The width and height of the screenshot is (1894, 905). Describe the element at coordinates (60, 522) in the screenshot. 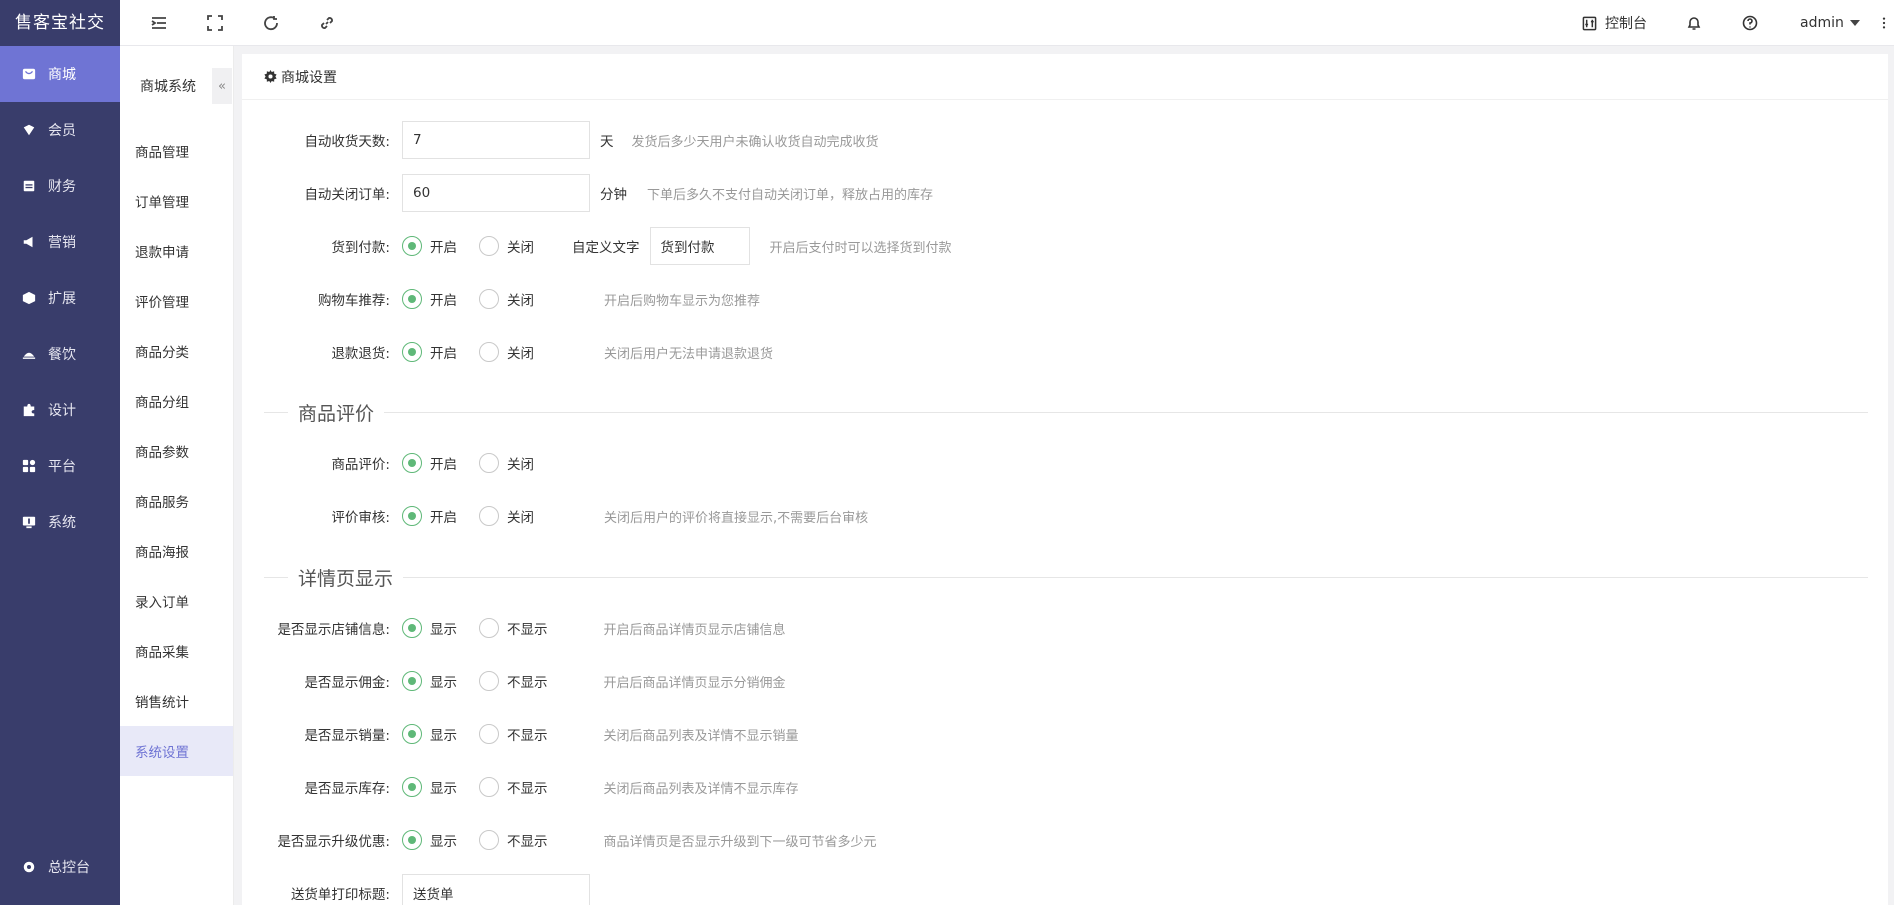

I see `nav-item-system: 系统` at that location.